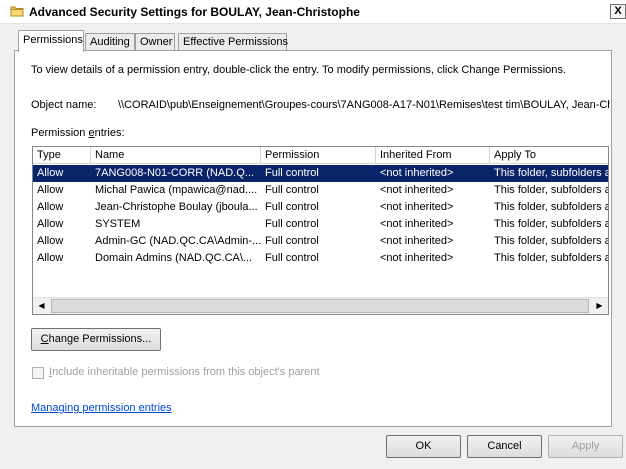  I want to click on include-inheritable-checkbox, so click(38, 373).